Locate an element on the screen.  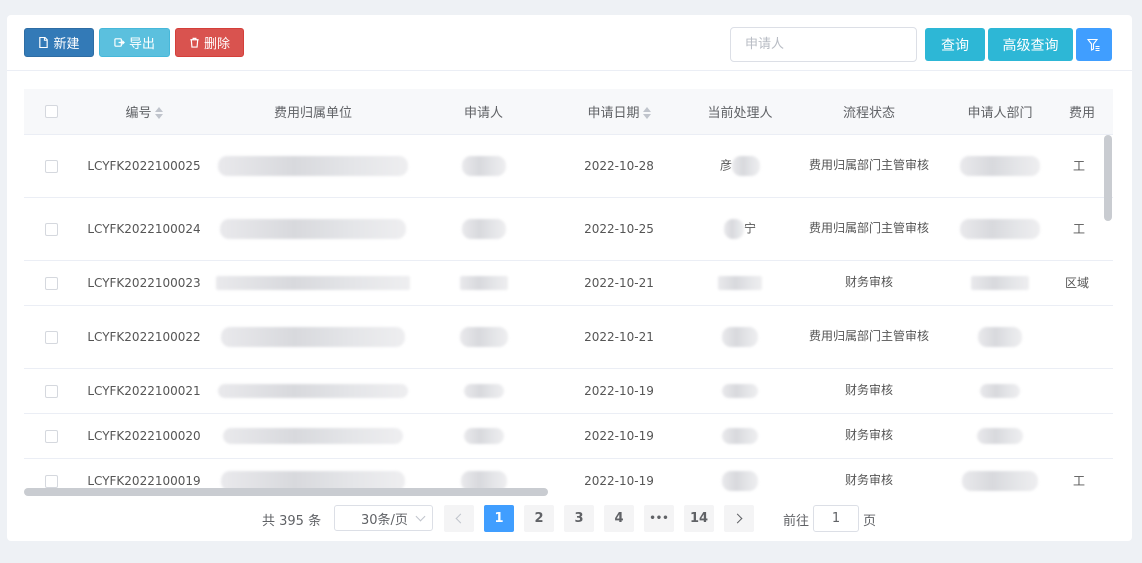
delete-button: 删除 is located at coordinates (209, 42).